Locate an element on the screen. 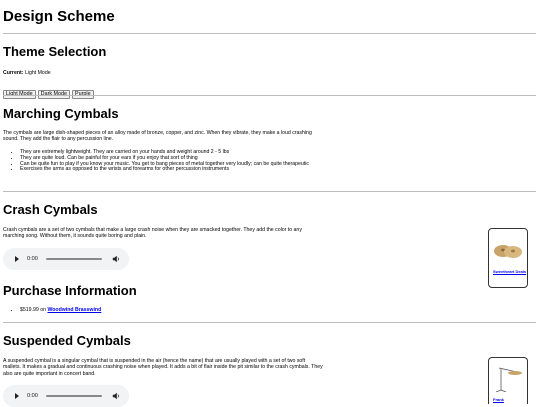  theme-current: Current: Light Mode is located at coordinates (27, 73).